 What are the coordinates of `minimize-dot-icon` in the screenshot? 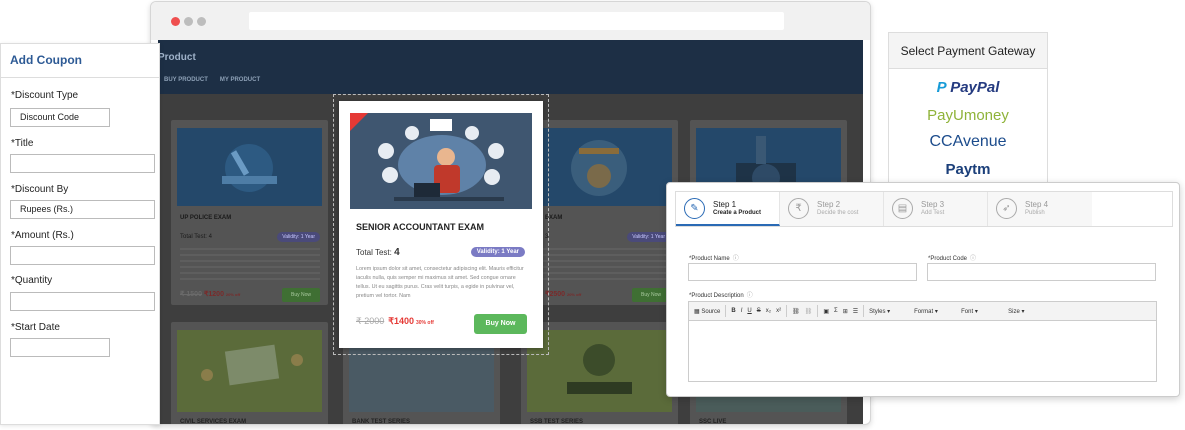 It's located at (188, 21).